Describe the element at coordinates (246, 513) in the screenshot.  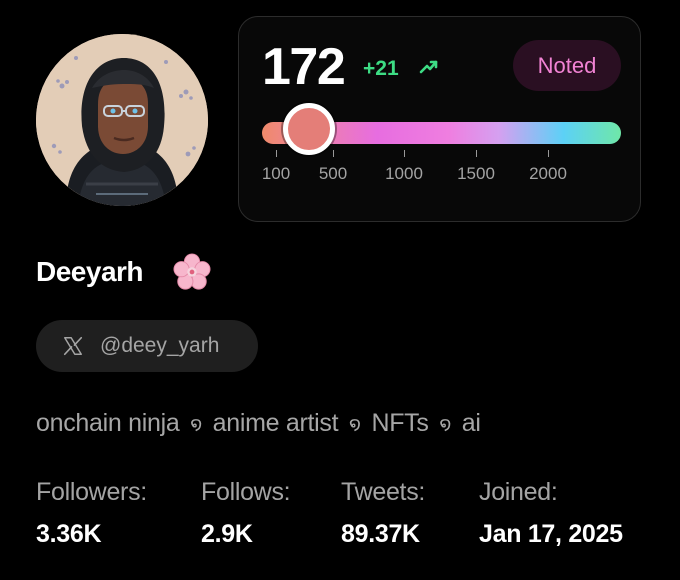
I see `stat-follows: Follows: 2.9K` at that location.